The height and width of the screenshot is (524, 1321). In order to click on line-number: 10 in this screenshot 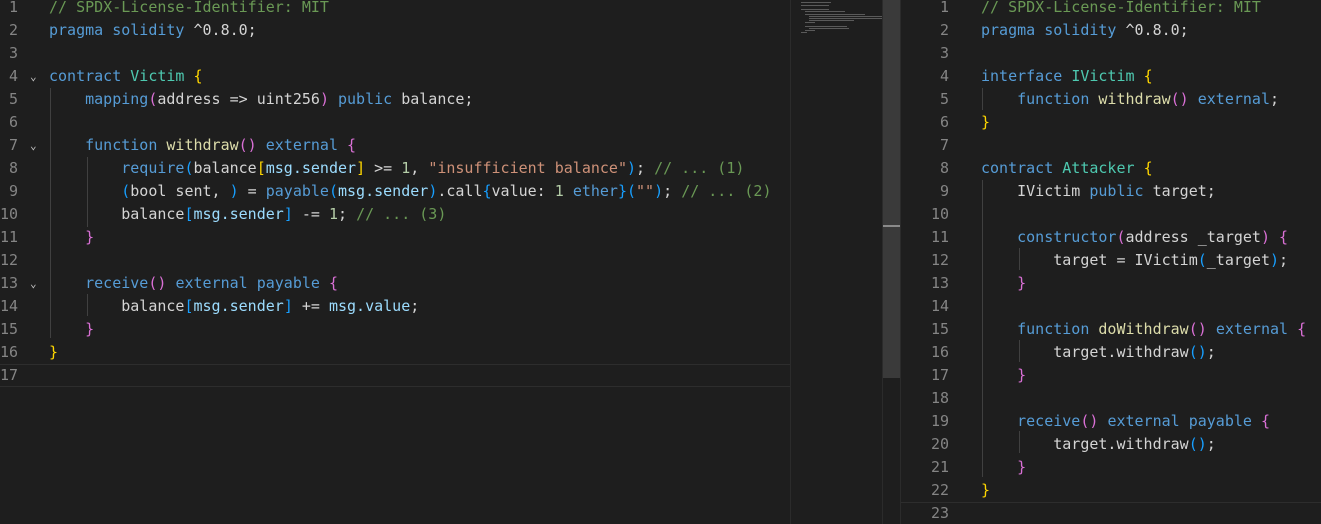, I will do `click(939, 214)`.